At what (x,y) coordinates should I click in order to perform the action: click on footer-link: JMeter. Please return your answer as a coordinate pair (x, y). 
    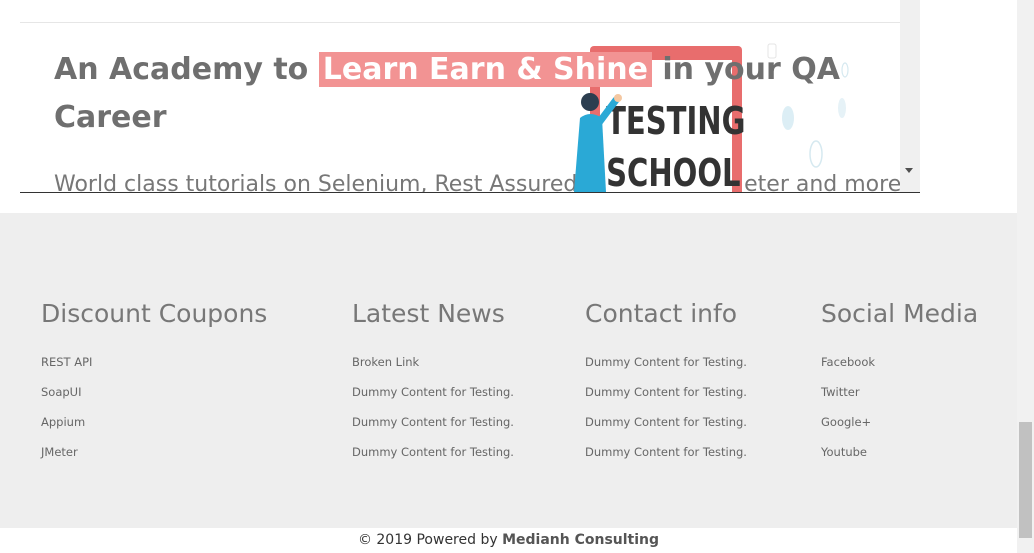
    Looking at the image, I should click on (59, 452).